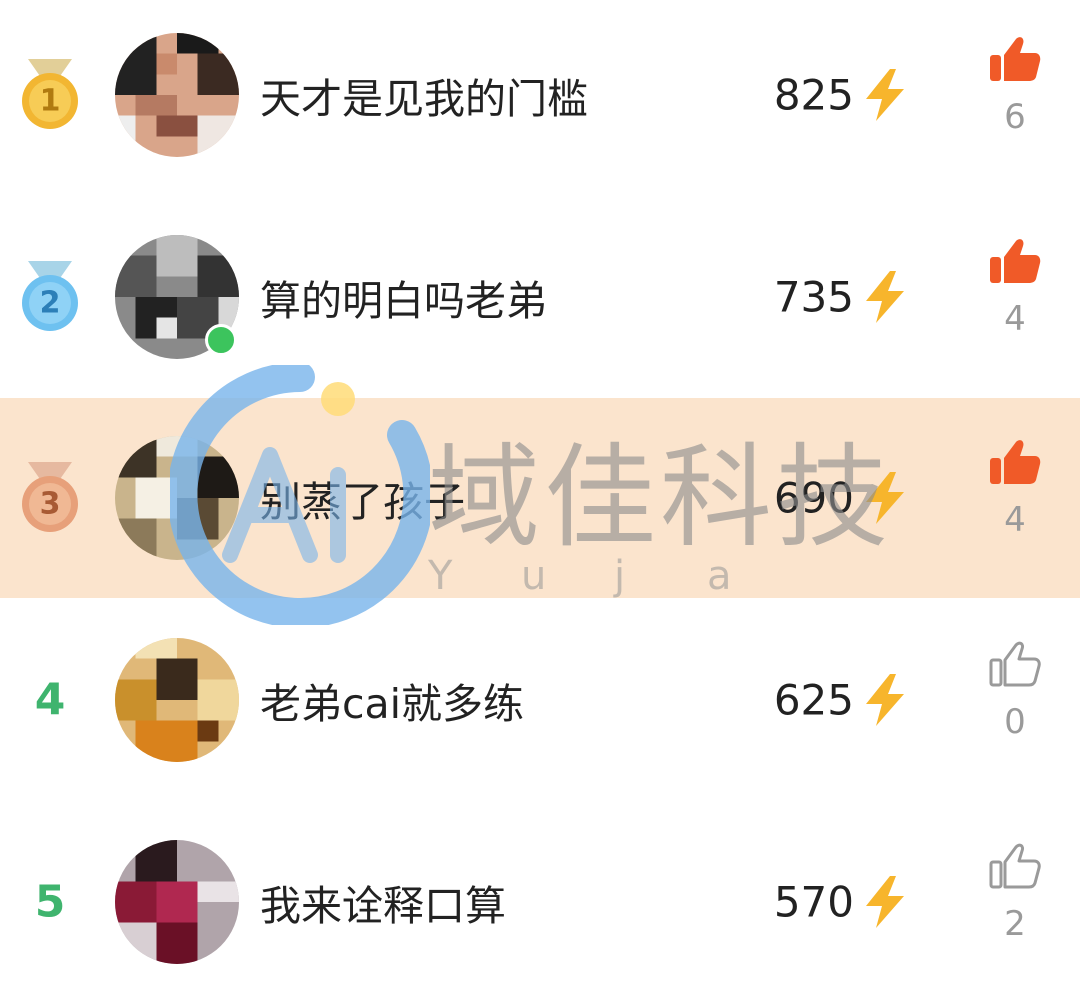 The height and width of the screenshot is (1002, 1080). Describe the element at coordinates (50, 700) in the screenshot. I see `rank-number: 4` at that location.